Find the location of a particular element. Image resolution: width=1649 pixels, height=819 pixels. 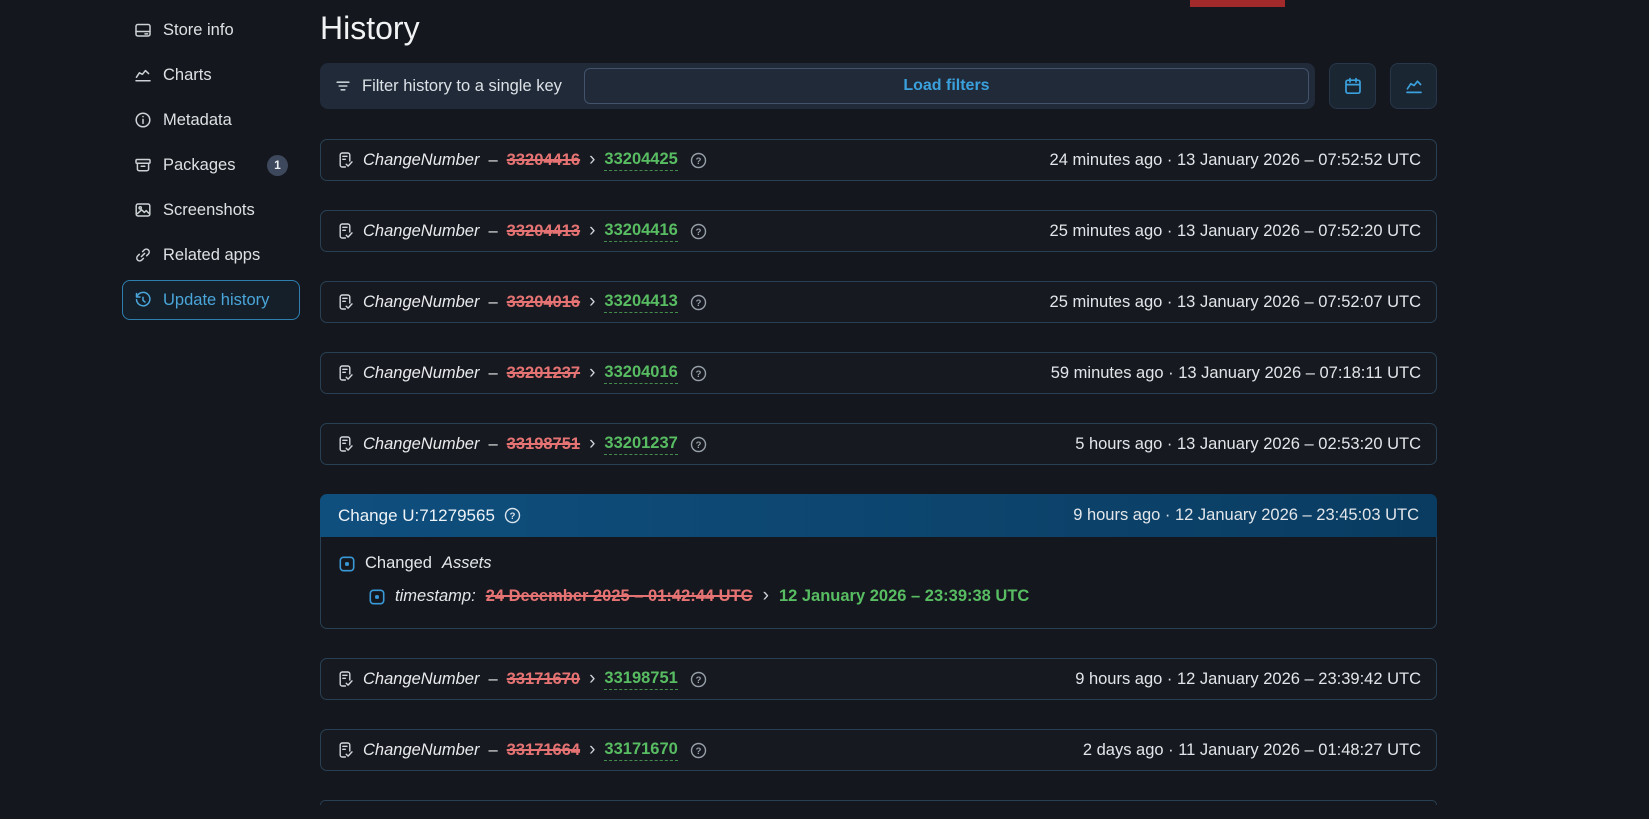

new-value-link: 33204413 is located at coordinates (641, 302).